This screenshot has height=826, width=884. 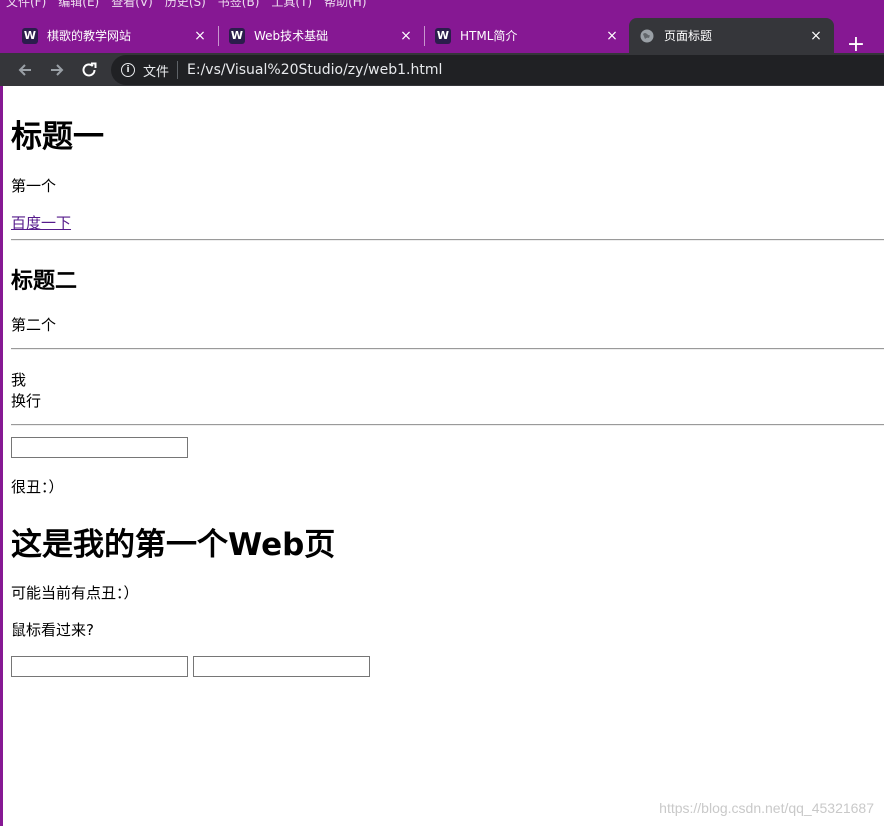 What do you see at coordinates (647, 36) in the screenshot?
I see `globe-icon` at bounding box center [647, 36].